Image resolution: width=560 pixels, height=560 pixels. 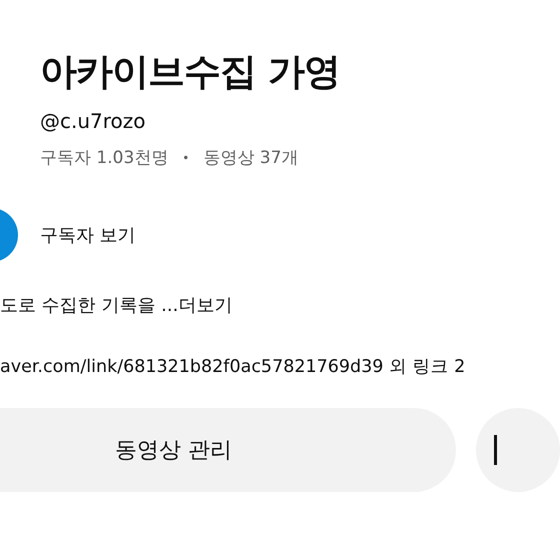 I want to click on channel-handle: @c.u7rozo, so click(x=93, y=121).